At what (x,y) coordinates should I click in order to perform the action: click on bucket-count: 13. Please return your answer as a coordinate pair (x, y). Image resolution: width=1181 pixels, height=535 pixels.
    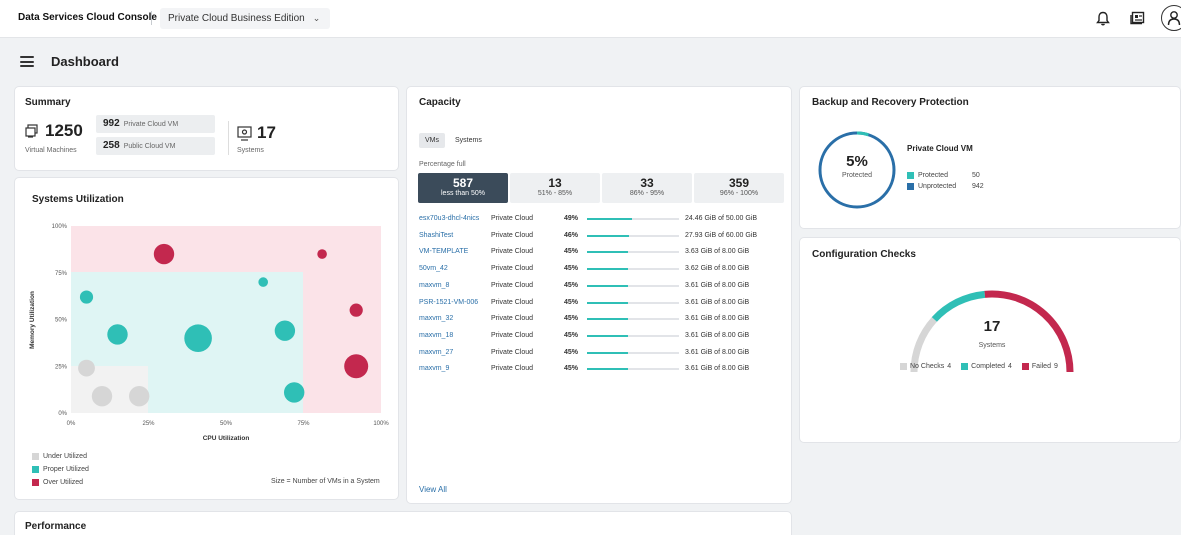
    Looking at the image, I should click on (555, 183).